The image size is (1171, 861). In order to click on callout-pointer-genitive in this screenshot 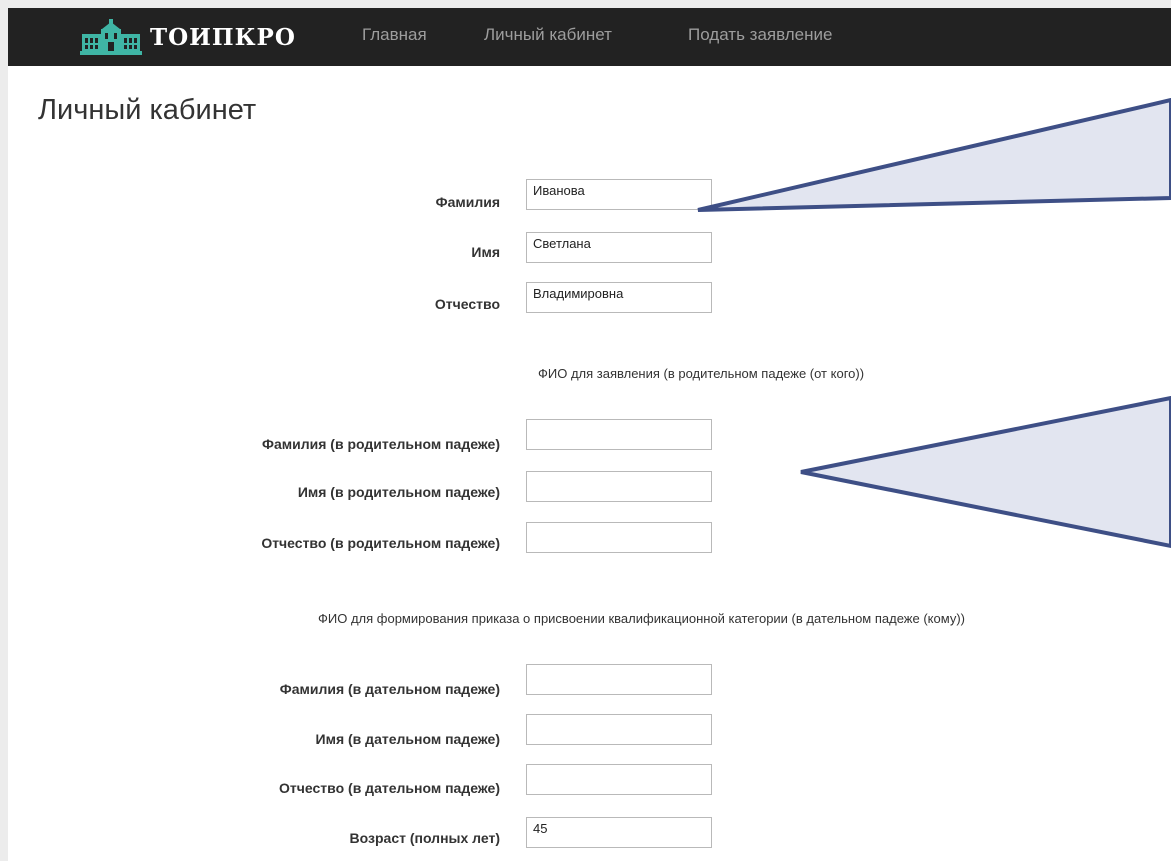, I will do `click(985, 472)`.